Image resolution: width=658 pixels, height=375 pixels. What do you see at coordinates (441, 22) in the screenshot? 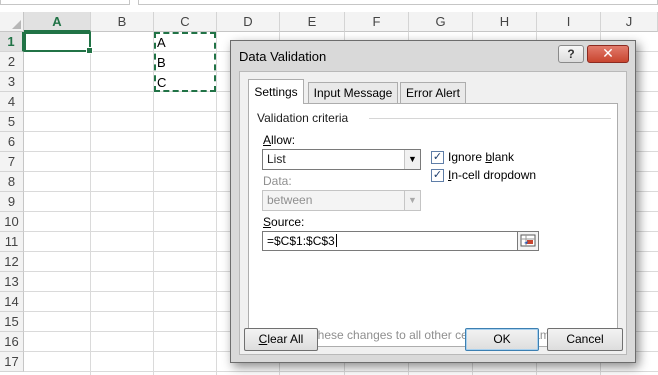
I see `column-header-g: G` at bounding box center [441, 22].